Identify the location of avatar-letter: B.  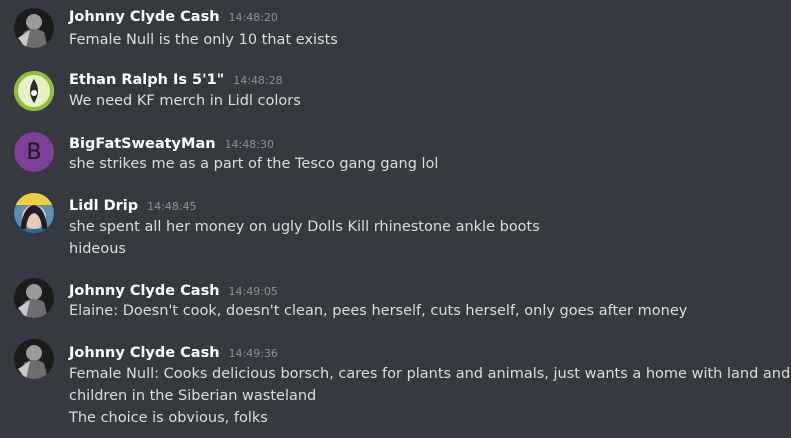
(34, 152).